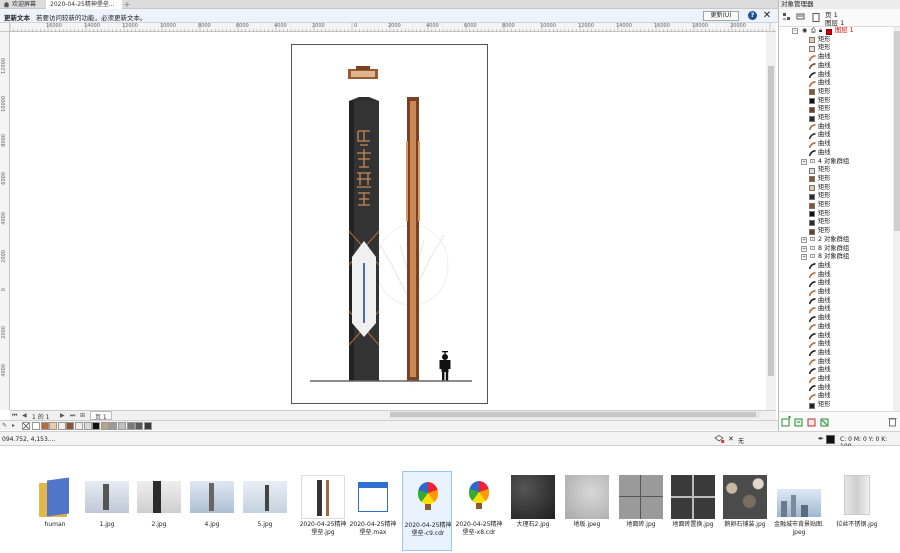  Describe the element at coordinates (836, 31) in the screenshot. I see `layer-row: − ◉ ⎙ 🔒︎ 图层 1` at that location.